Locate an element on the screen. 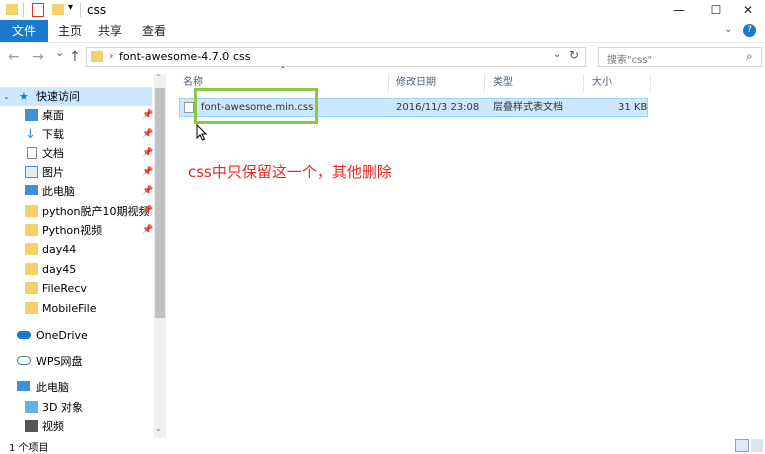  scroll-down-icon: ⌄ is located at coordinates (158, 428).